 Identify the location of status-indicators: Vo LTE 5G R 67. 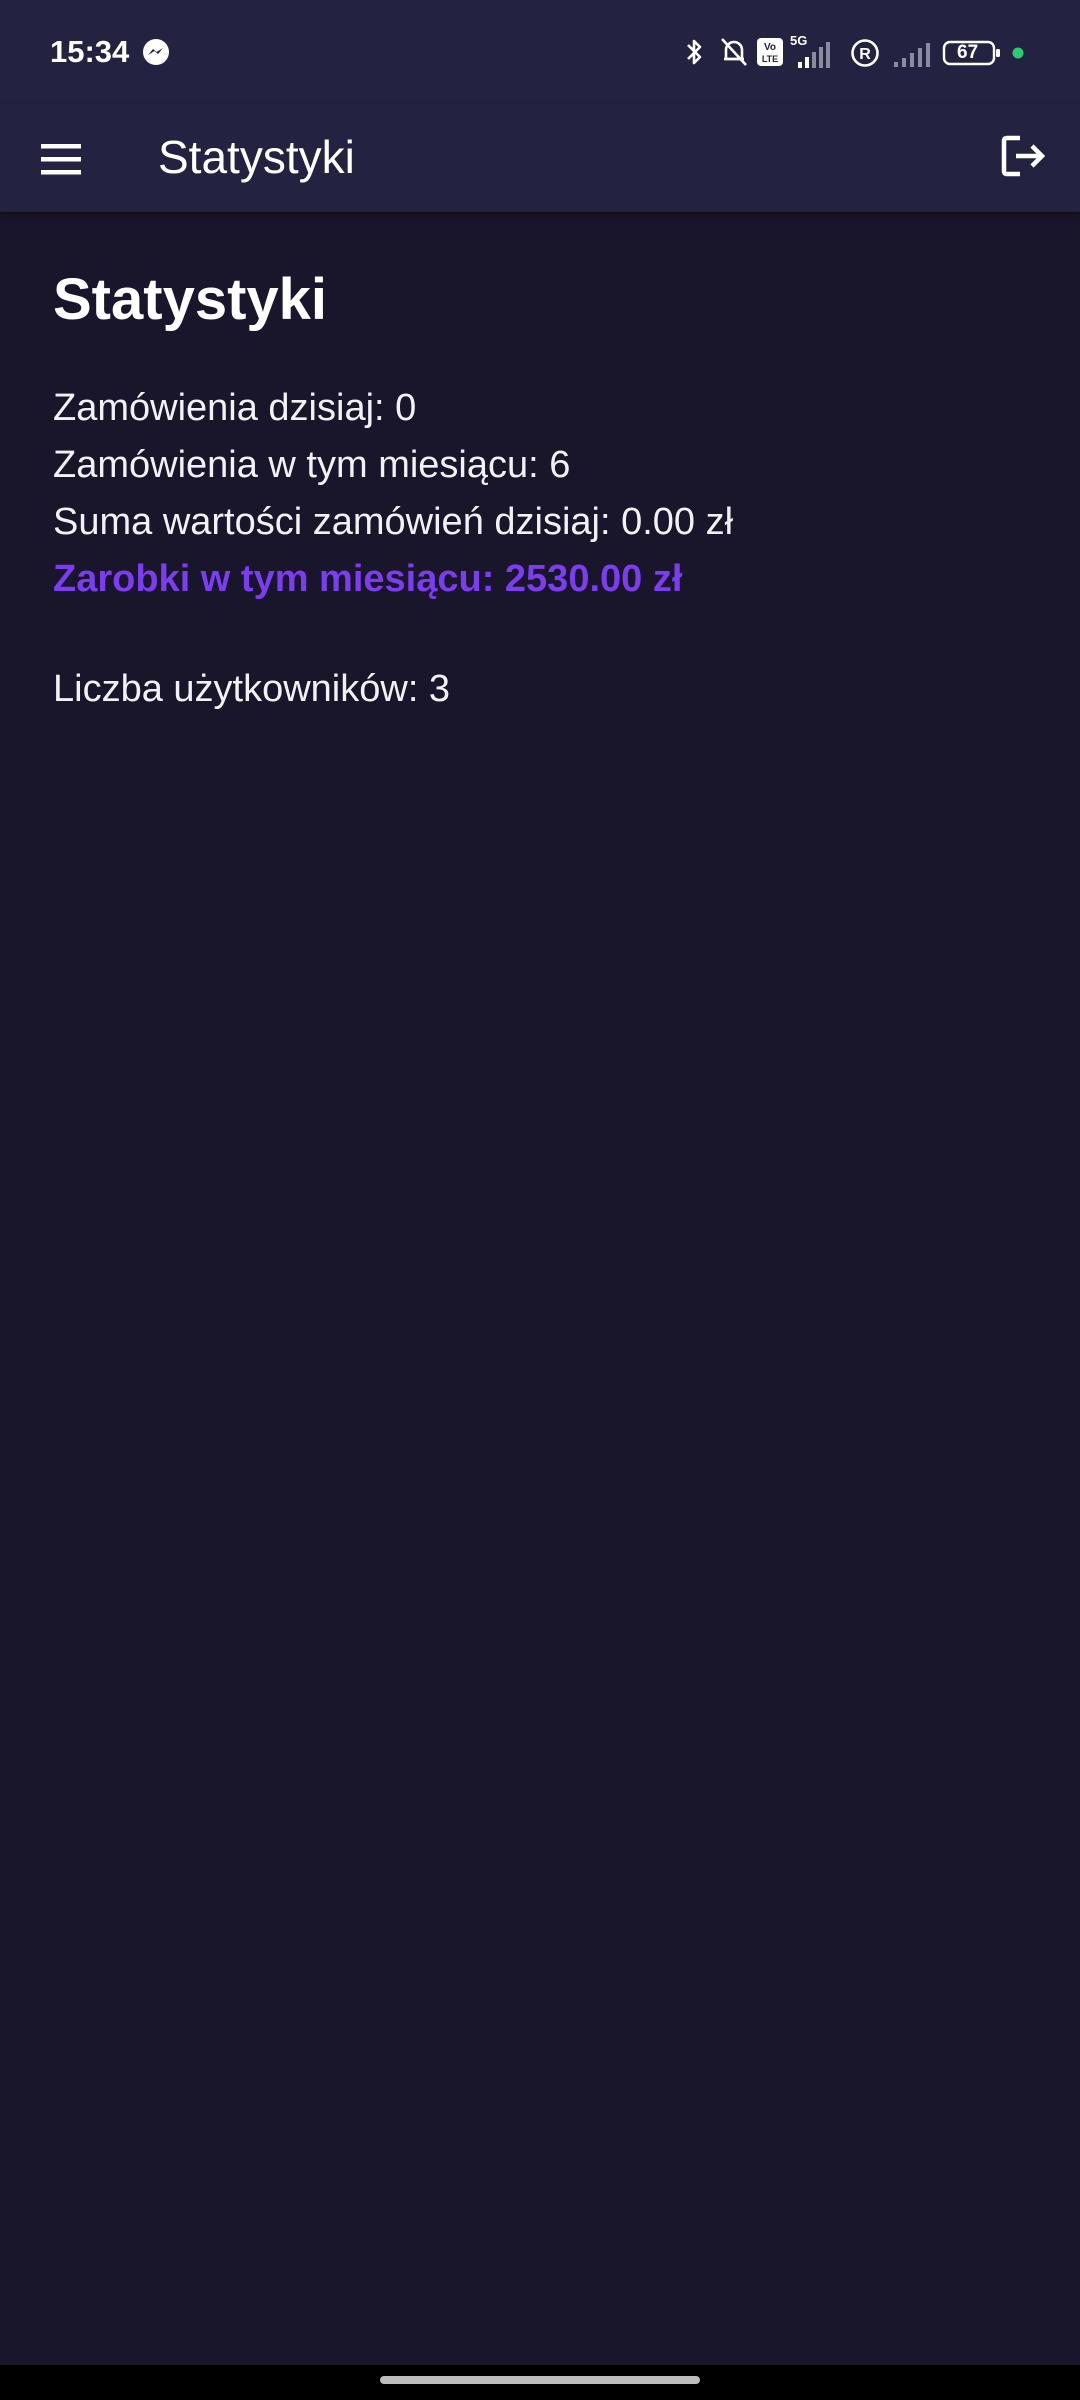
(870, 52).